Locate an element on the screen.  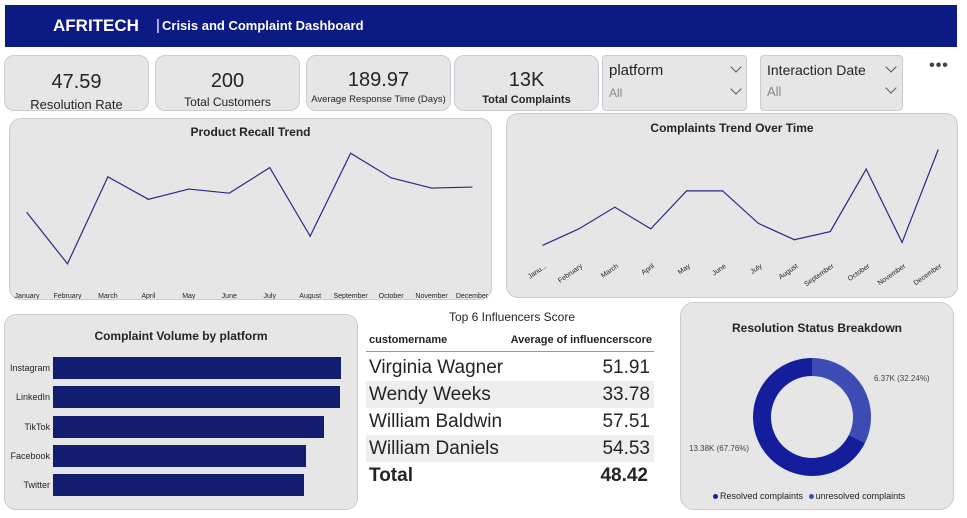
bar-tiktok is located at coordinates (189, 426).